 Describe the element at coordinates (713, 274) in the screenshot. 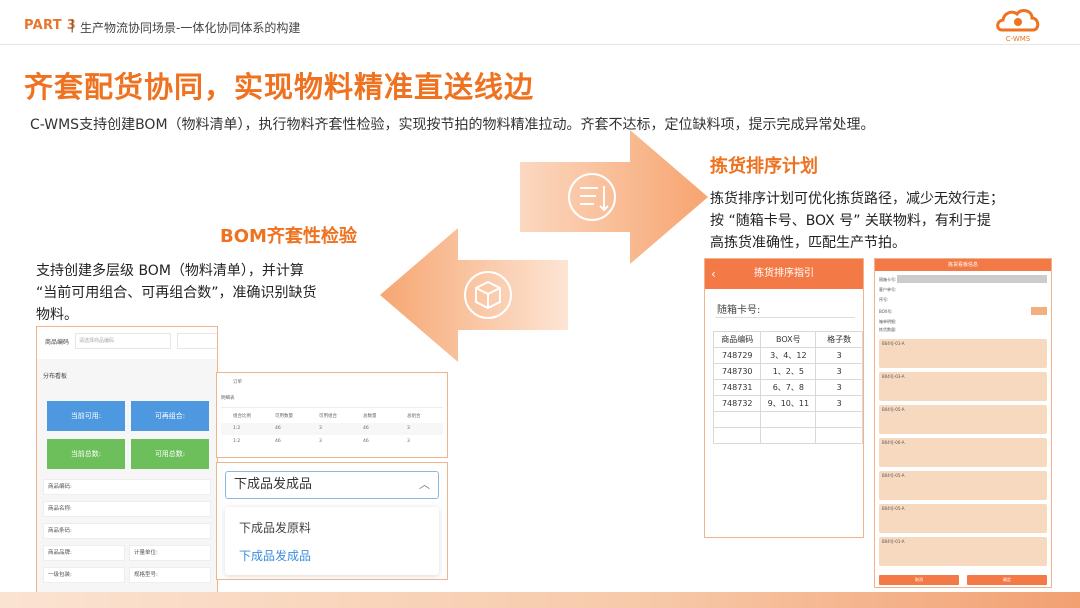

I see `back-icon: ‹` at that location.